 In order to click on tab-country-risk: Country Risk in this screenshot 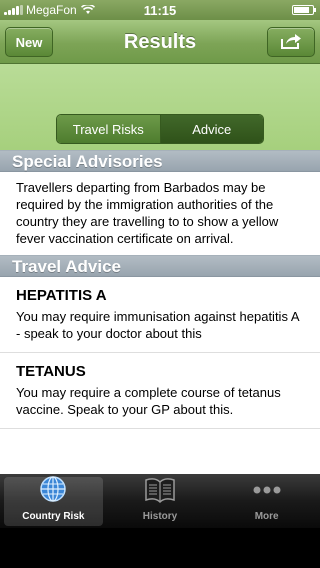, I will do `click(53, 501)`.